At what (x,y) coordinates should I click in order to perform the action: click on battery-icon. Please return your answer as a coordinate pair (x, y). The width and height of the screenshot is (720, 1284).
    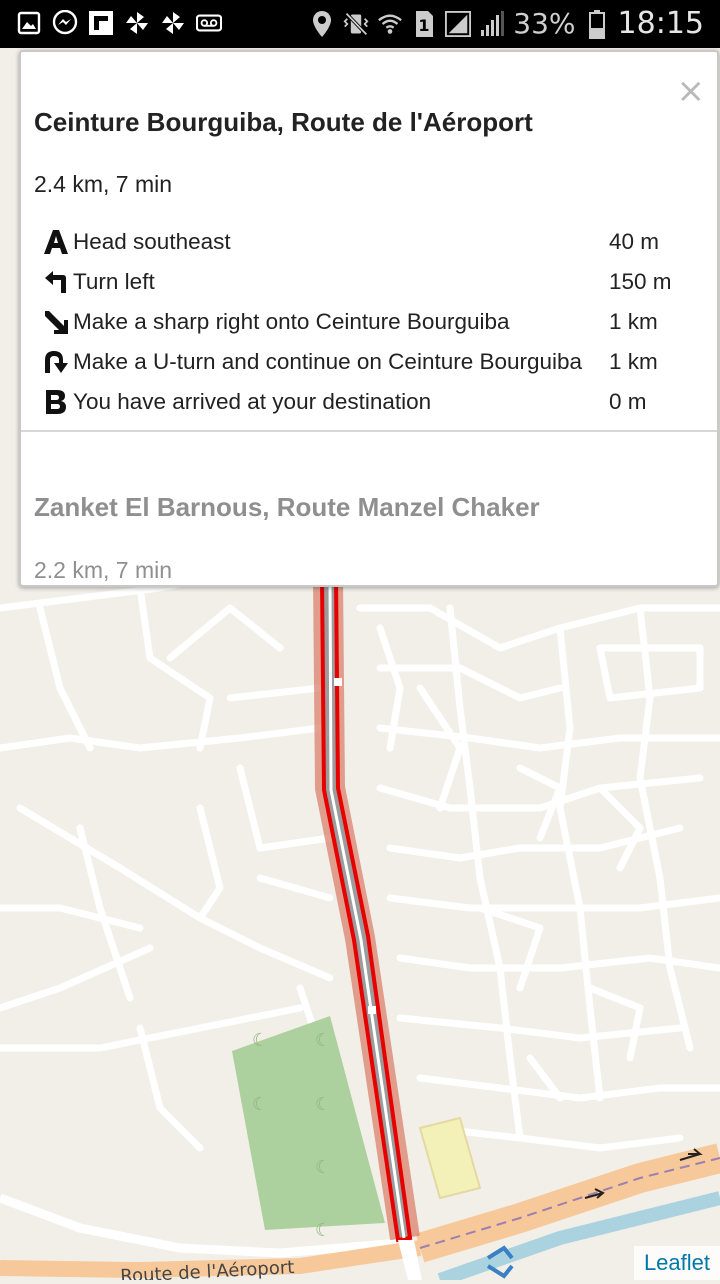
    Looking at the image, I should click on (597, 24).